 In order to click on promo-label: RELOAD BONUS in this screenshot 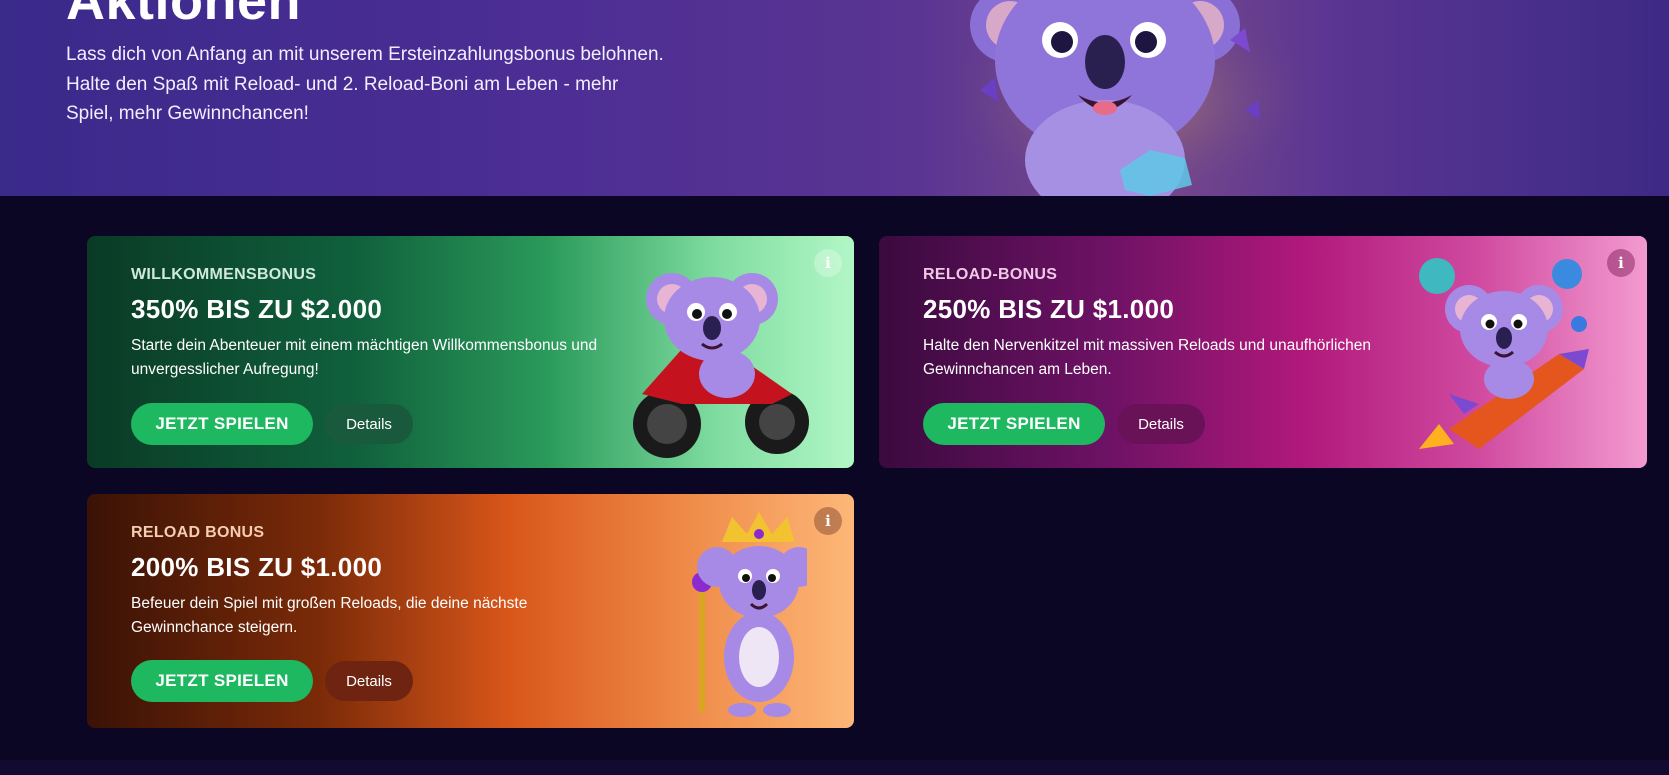, I will do `click(198, 532)`.